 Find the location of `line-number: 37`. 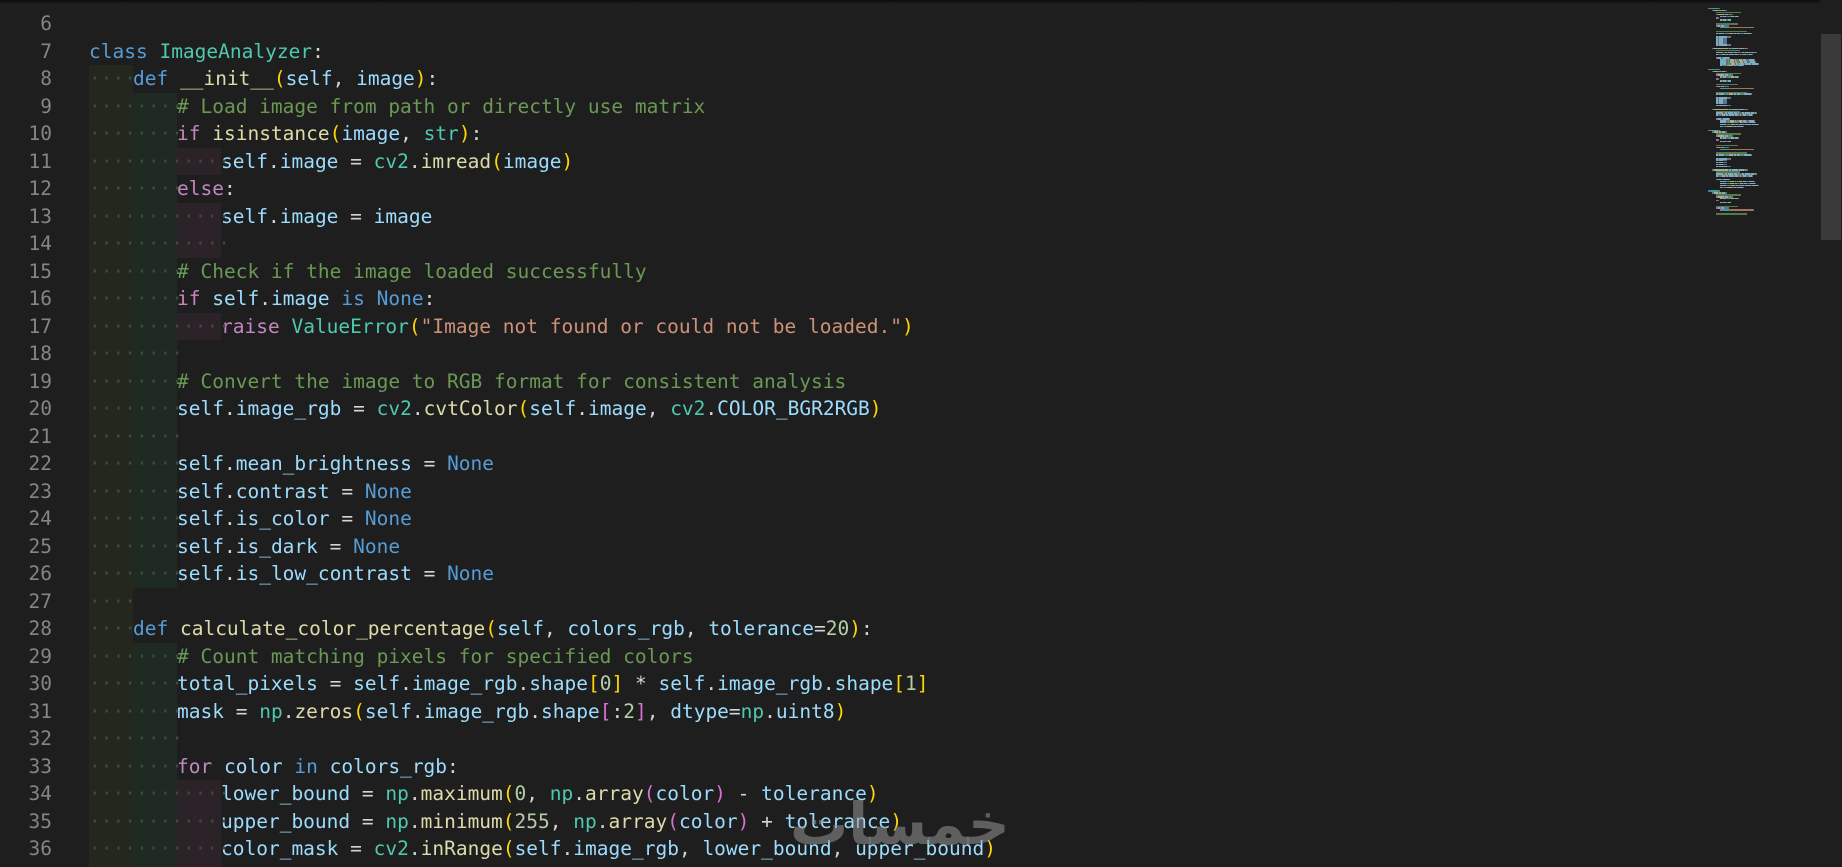

line-number: 37 is located at coordinates (26, 865).